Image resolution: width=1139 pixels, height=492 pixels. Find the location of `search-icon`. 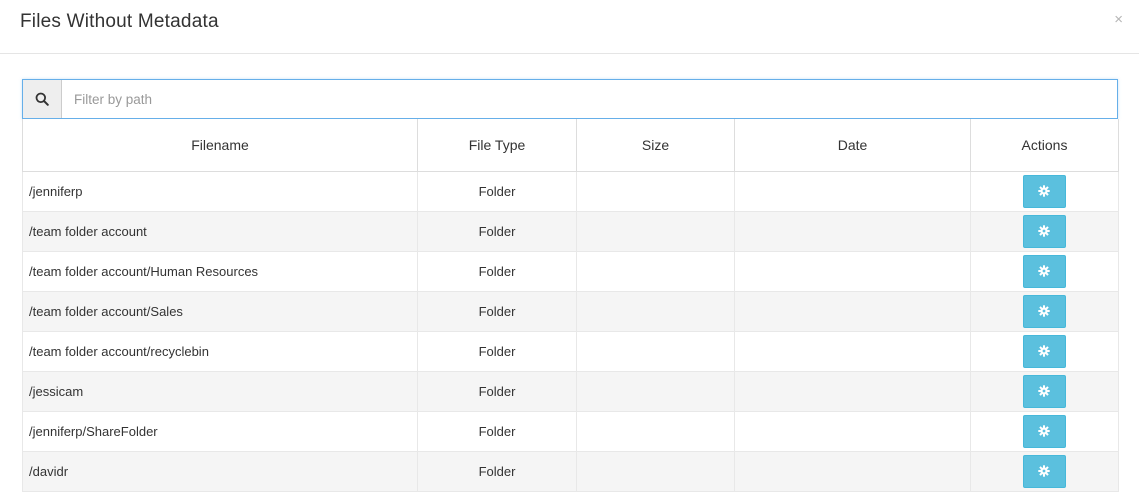

search-icon is located at coordinates (42, 99).